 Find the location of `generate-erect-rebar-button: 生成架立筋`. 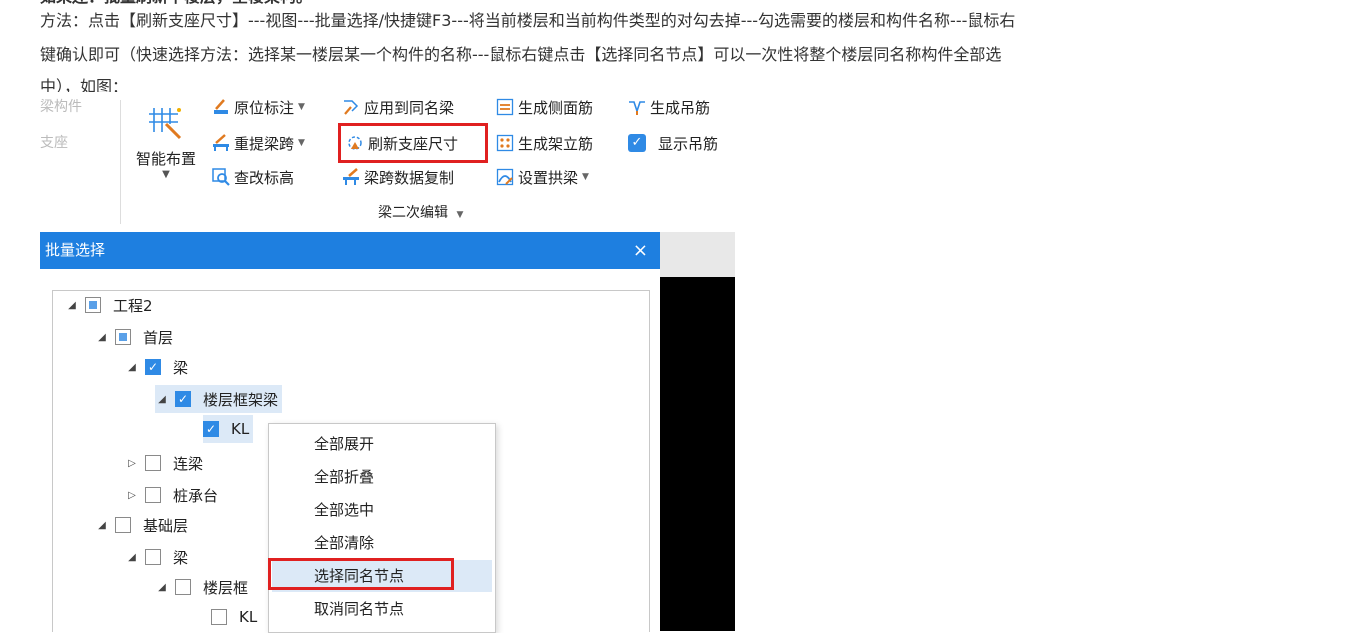

generate-erect-rebar-button: 生成架立筋 is located at coordinates (544, 143).